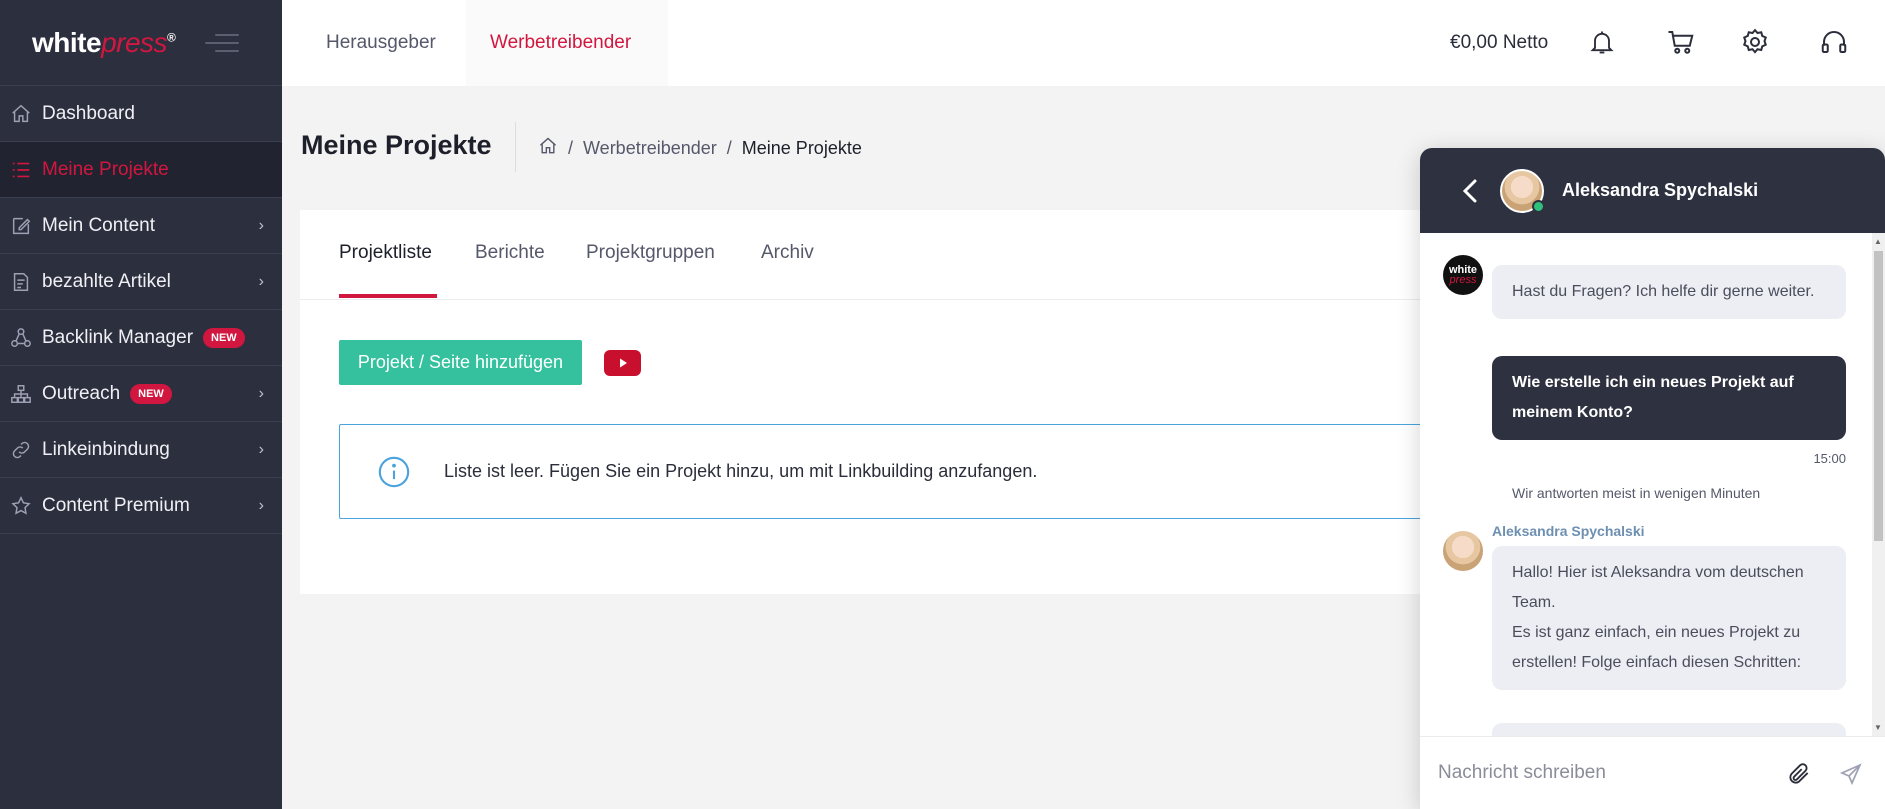 This screenshot has width=1885, height=809. I want to click on sidebar-item-label: Backlink Manager, so click(118, 337).